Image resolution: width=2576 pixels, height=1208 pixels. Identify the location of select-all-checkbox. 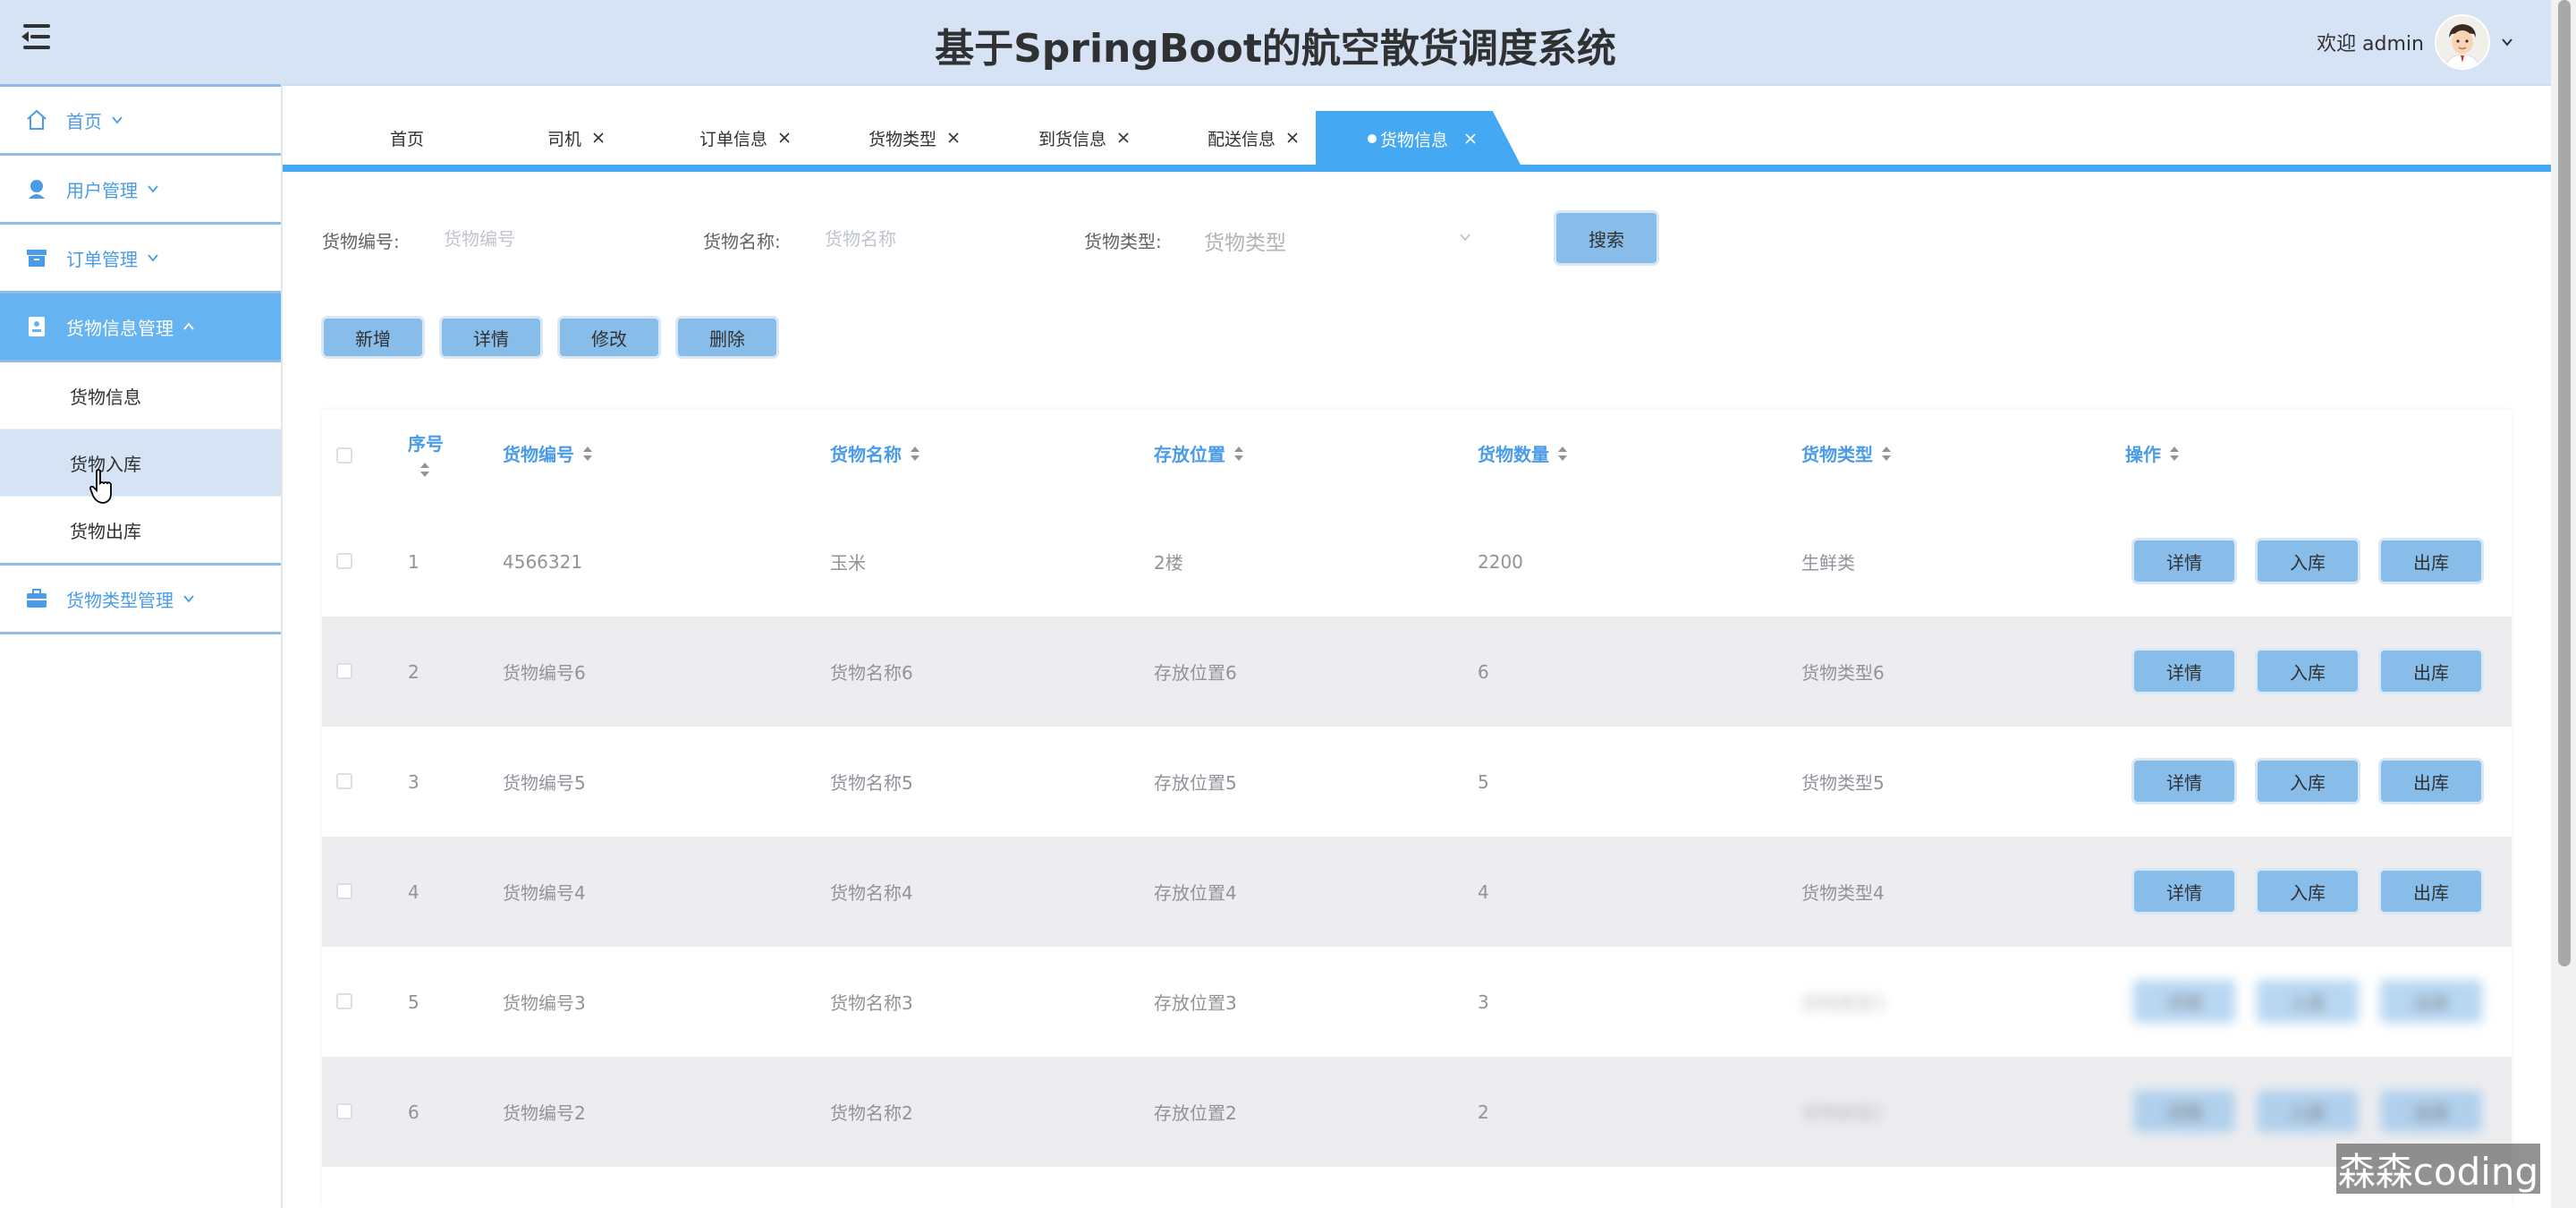
(344, 455).